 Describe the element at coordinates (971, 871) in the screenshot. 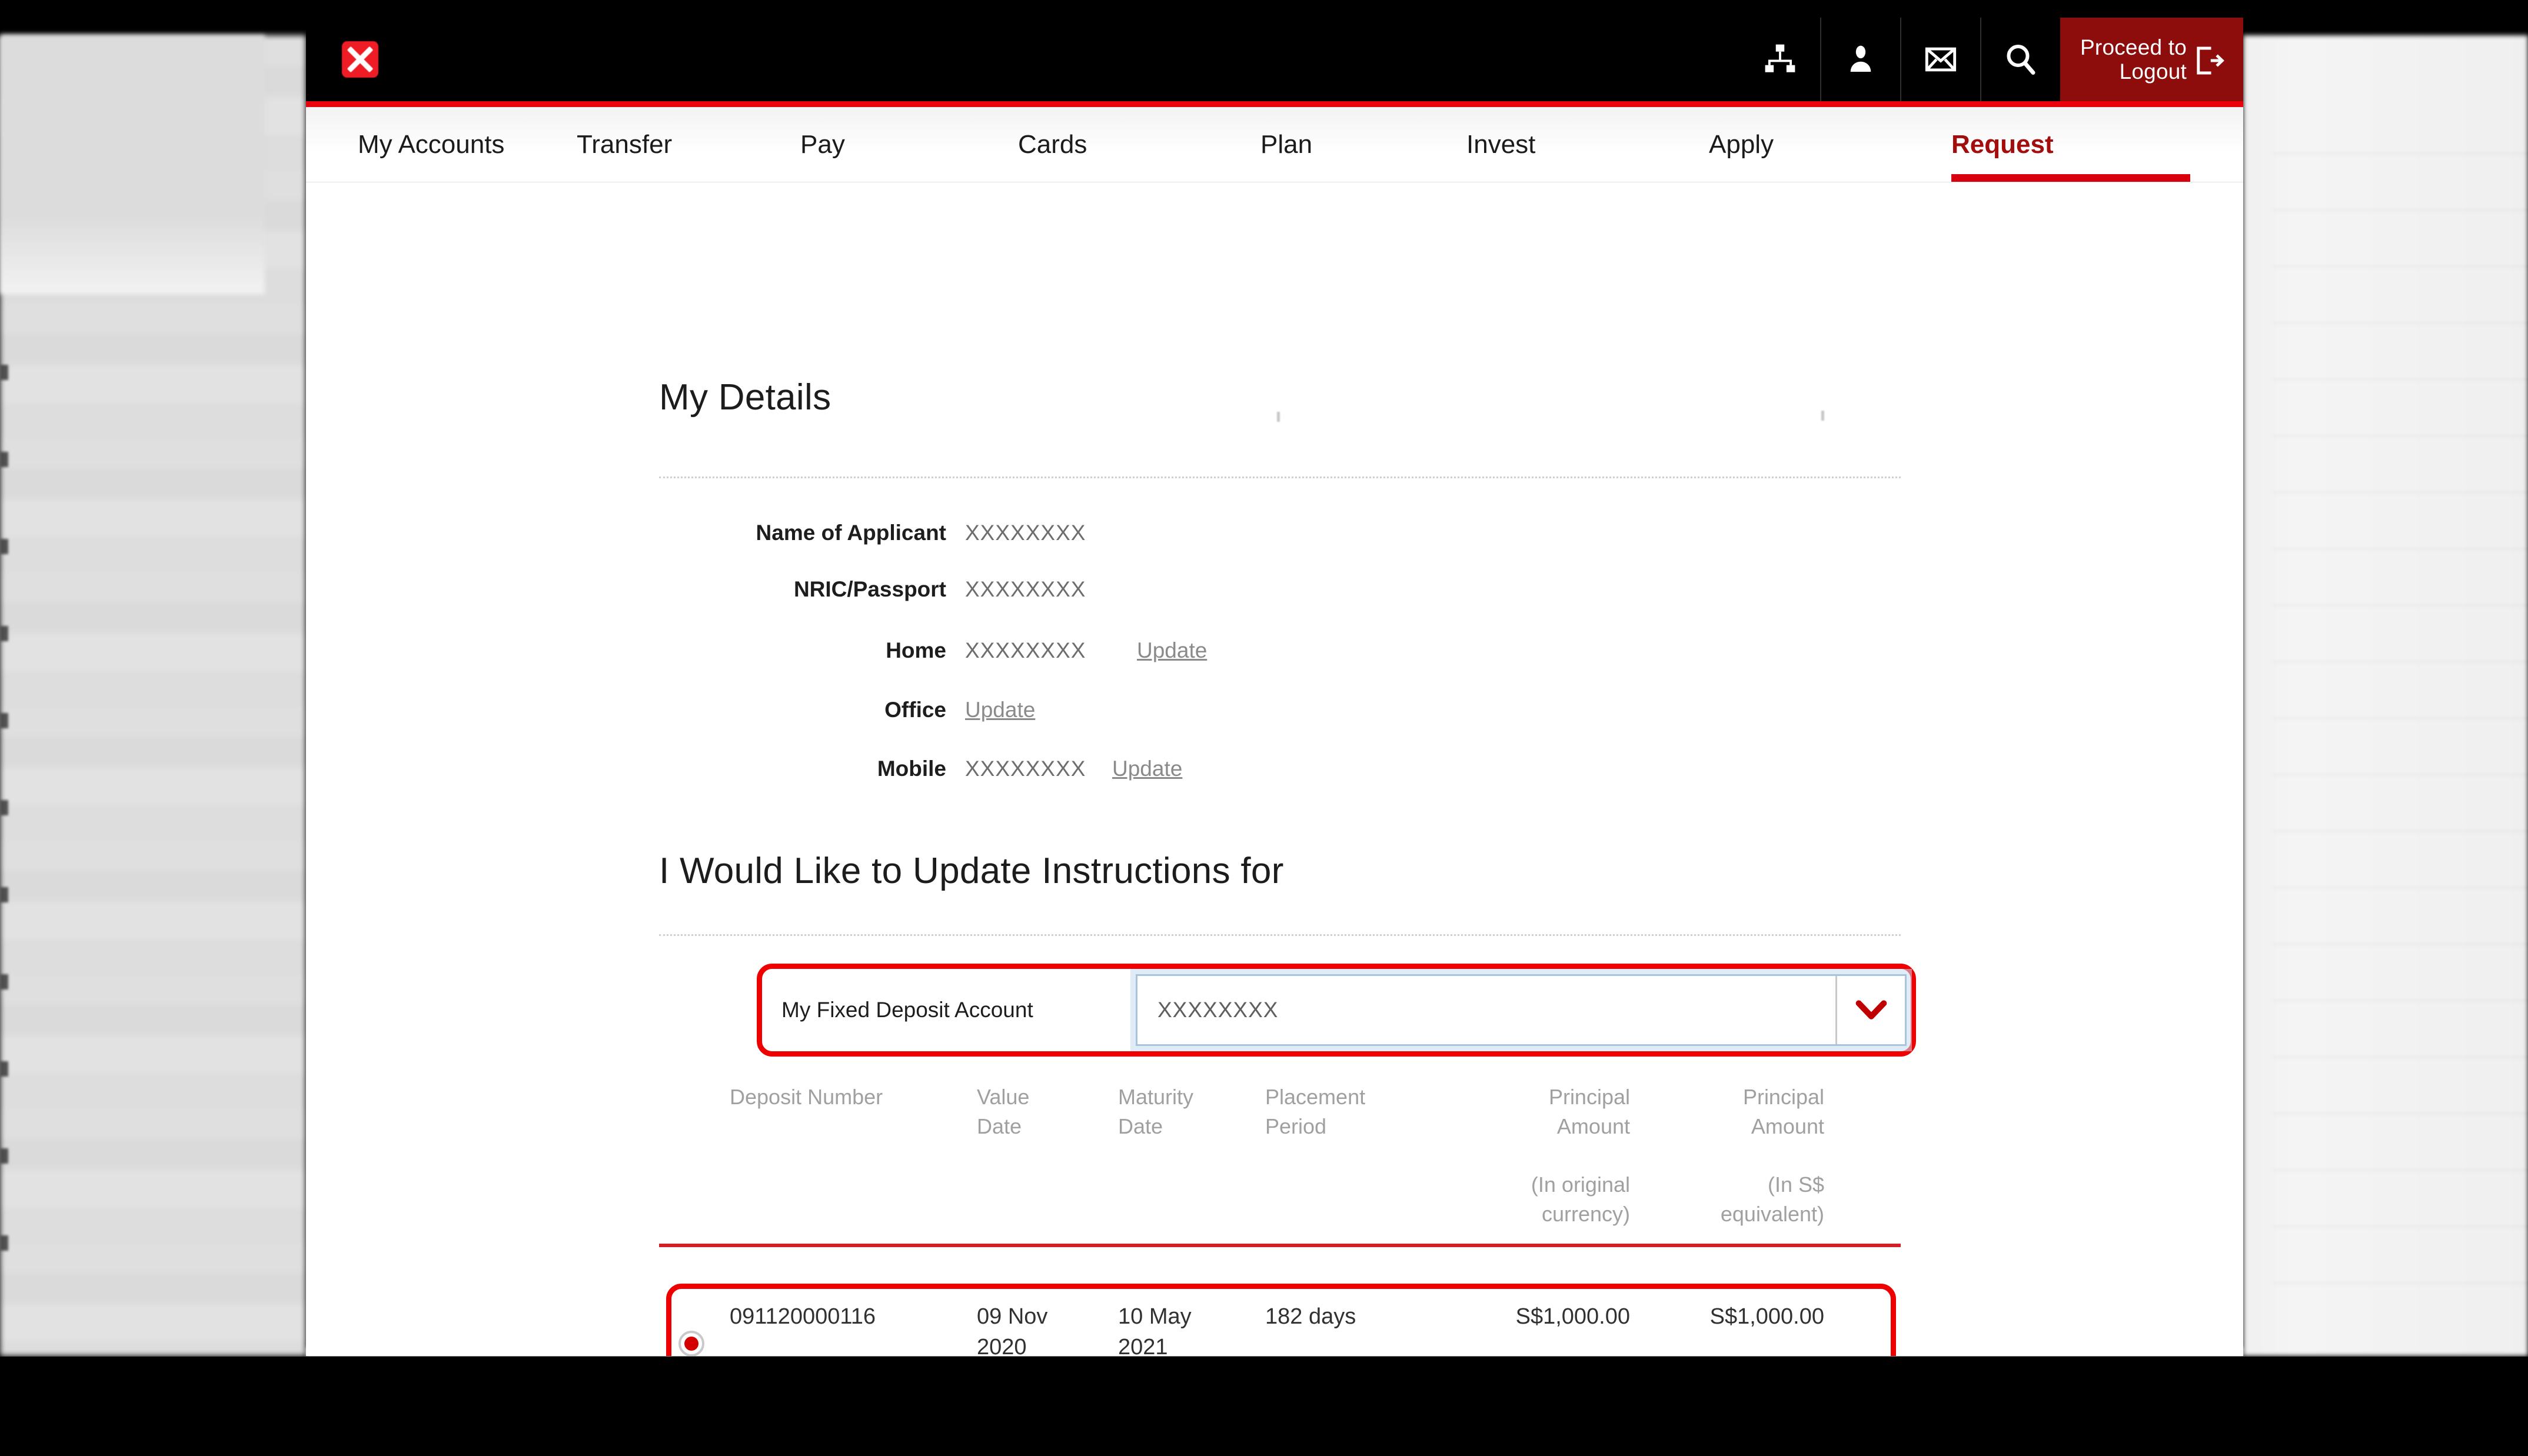

I see `update-instructions-heading: I Would Like to Update Instructions for` at that location.